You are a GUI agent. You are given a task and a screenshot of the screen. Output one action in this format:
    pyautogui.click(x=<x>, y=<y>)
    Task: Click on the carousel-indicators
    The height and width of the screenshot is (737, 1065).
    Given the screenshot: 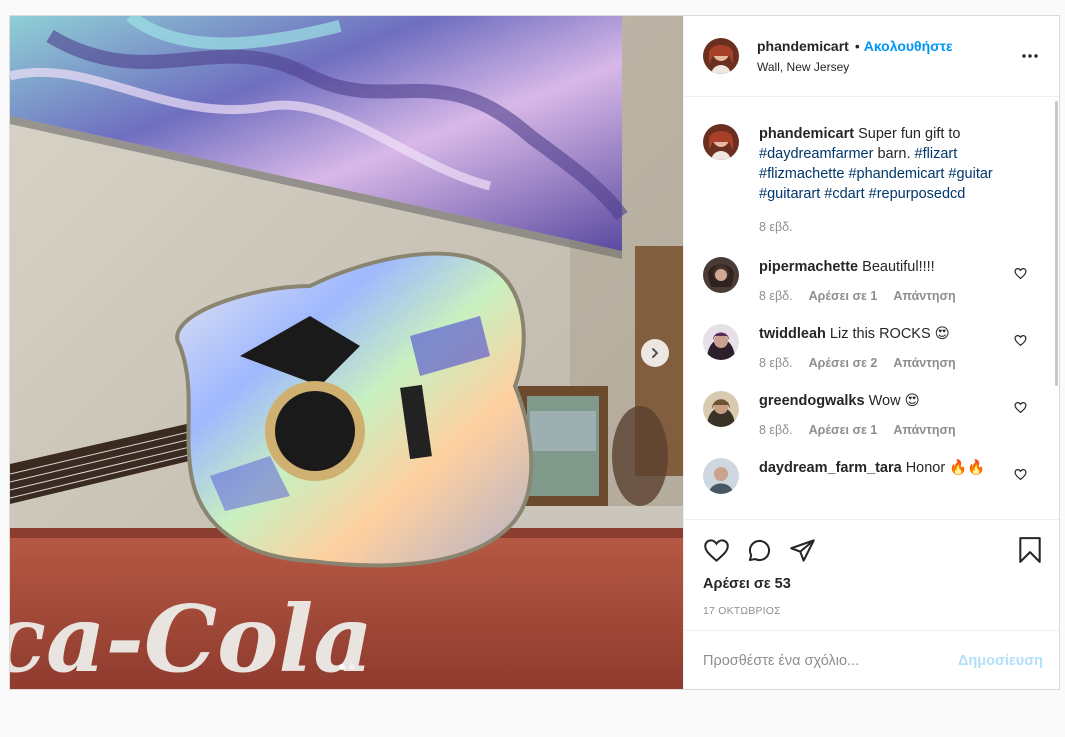 What is the action you would take?
    pyautogui.click(x=346, y=667)
    